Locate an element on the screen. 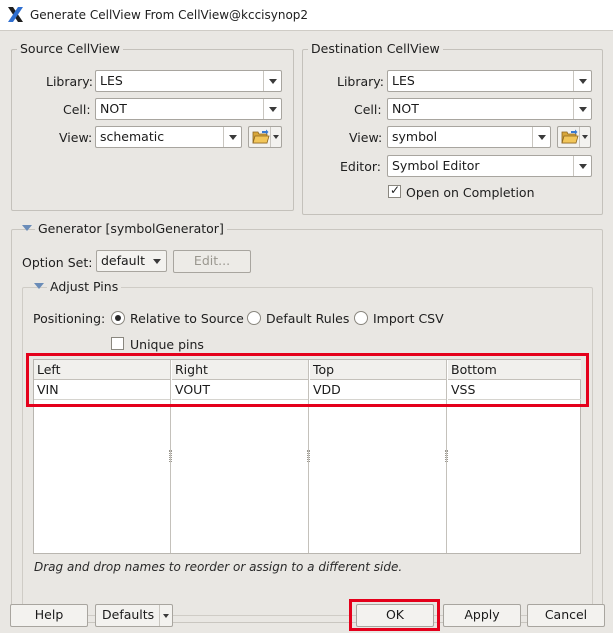  option-set-value: default is located at coordinates (123, 260).